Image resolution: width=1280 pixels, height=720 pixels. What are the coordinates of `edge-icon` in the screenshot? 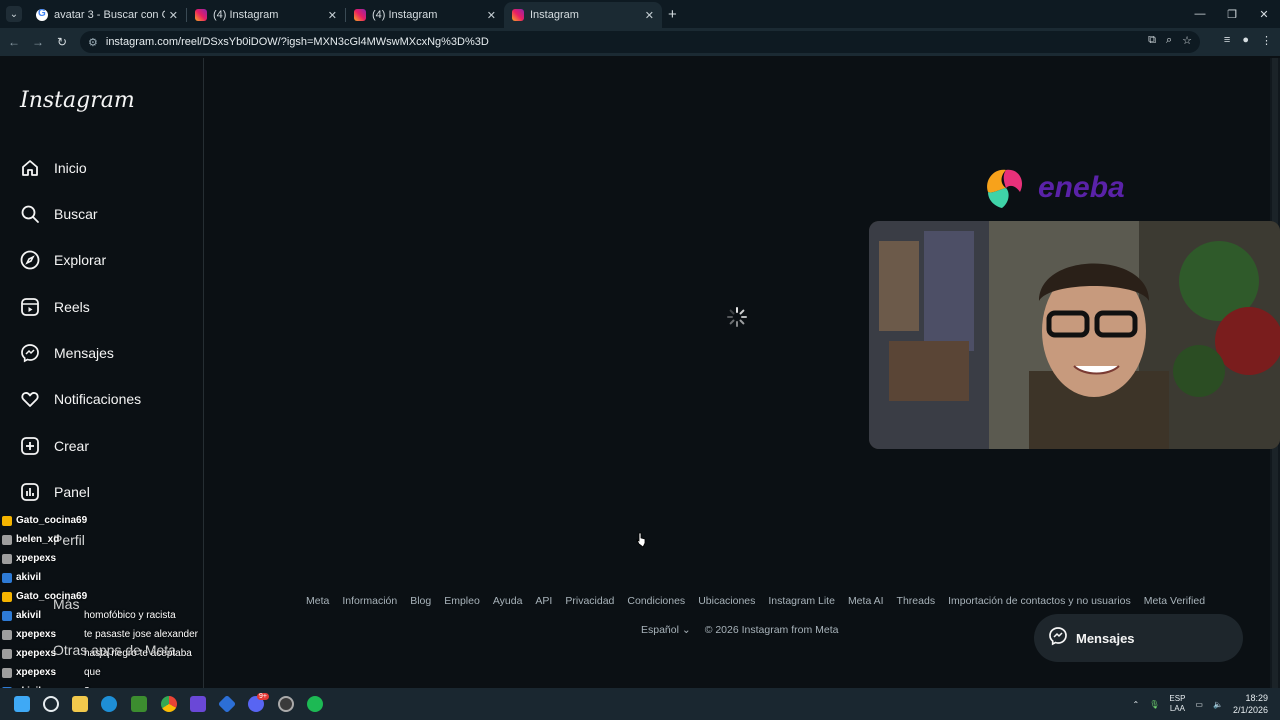 It's located at (109, 704).